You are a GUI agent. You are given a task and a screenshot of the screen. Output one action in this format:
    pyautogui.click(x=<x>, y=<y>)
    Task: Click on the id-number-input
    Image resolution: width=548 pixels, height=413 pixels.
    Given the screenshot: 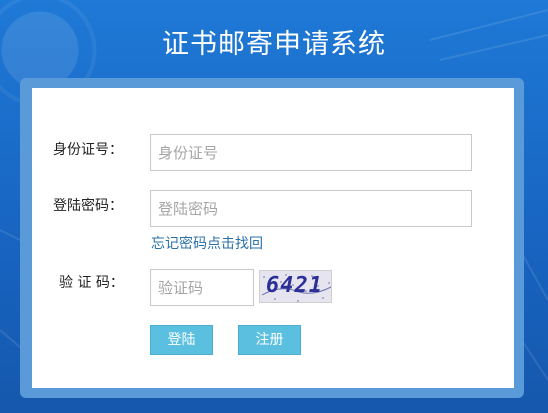 What is the action you would take?
    pyautogui.click(x=311, y=152)
    